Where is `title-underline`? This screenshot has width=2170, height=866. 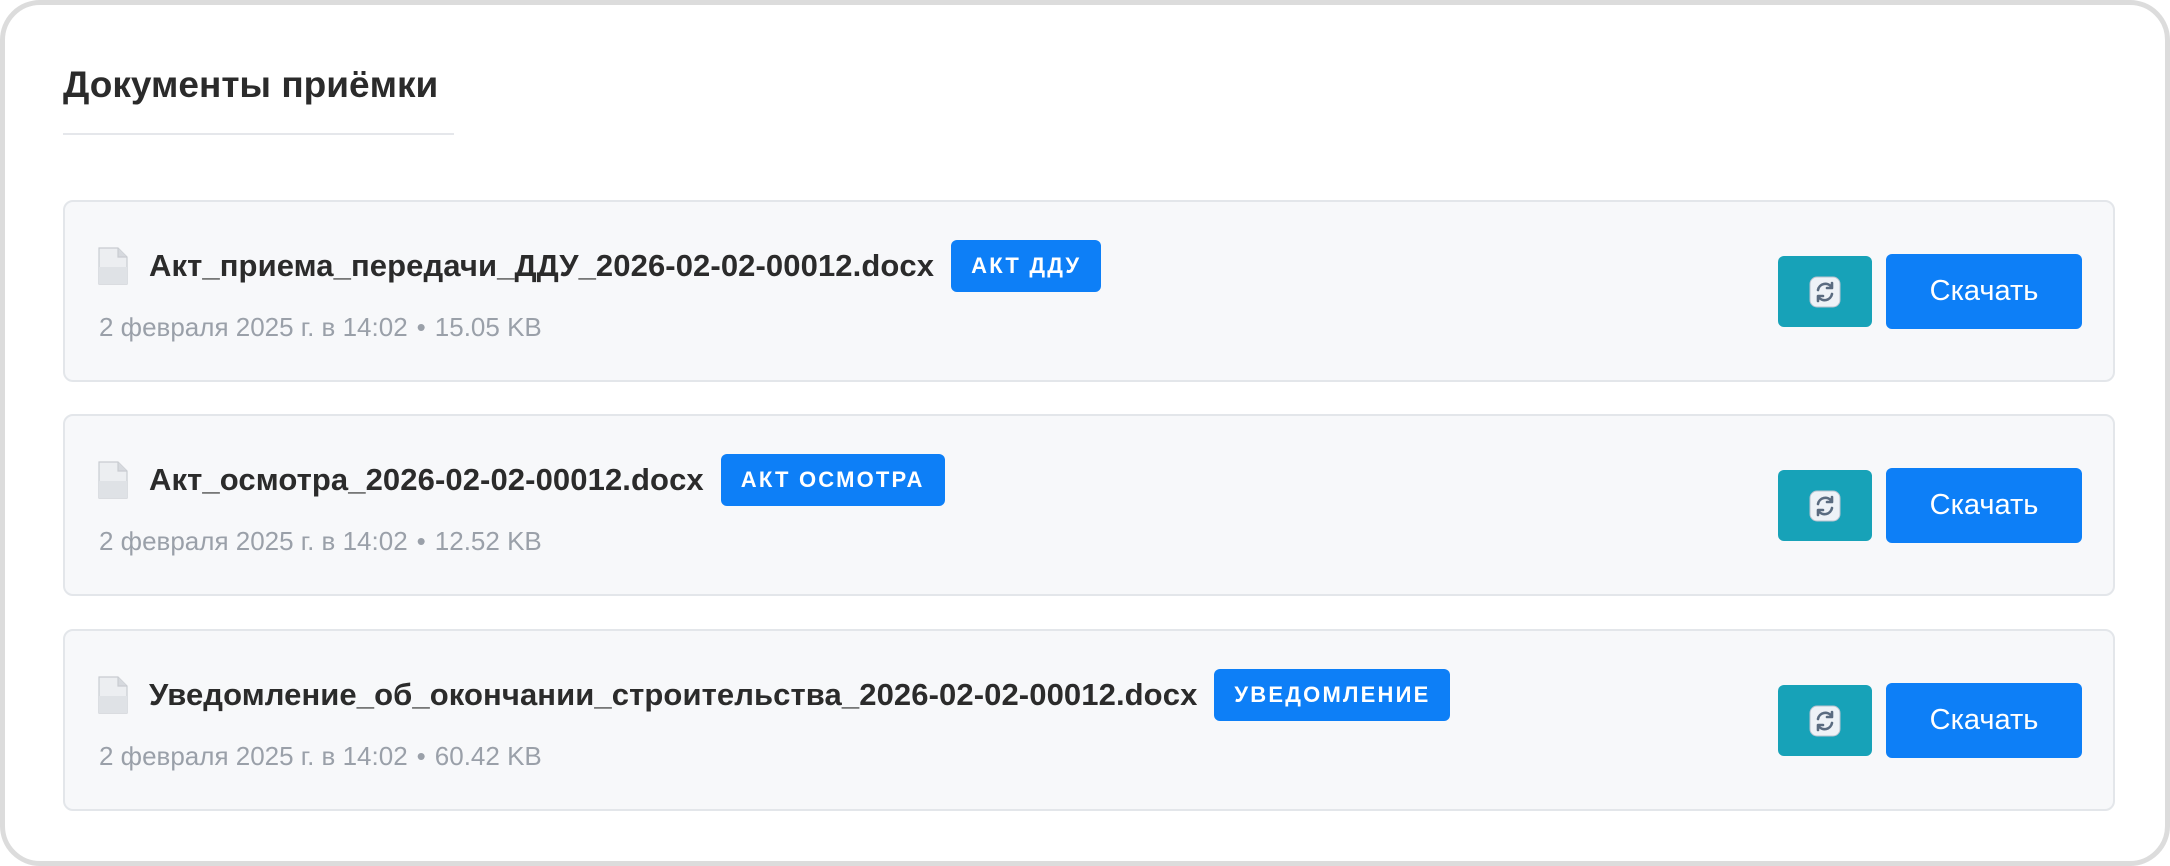
title-underline is located at coordinates (258, 134).